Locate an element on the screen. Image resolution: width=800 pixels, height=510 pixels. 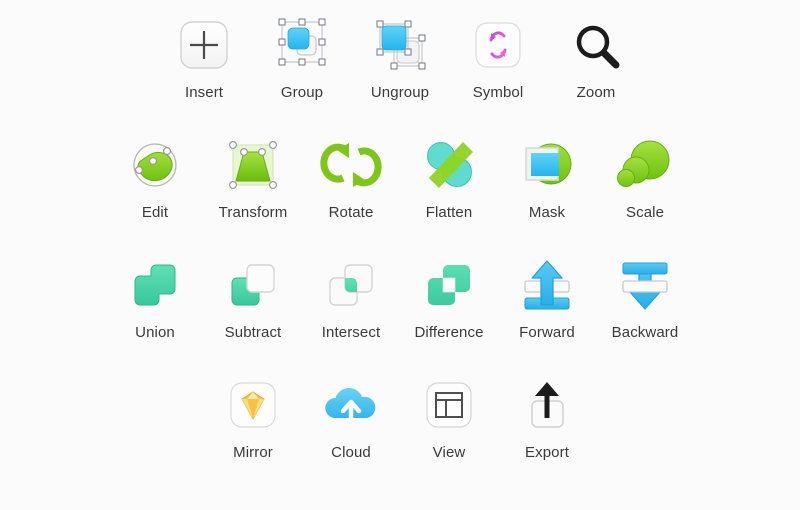
mask-square-circle-icon is located at coordinates (547, 165).